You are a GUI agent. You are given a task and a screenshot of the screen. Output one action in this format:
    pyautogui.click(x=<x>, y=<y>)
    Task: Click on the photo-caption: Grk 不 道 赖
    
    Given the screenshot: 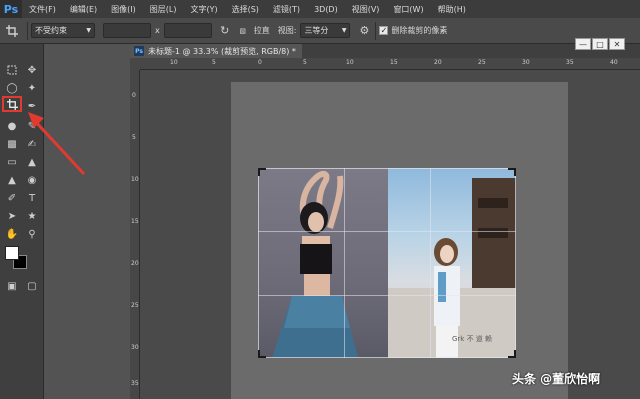 What is the action you would take?
    pyautogui.click(x=472, y=339)
    